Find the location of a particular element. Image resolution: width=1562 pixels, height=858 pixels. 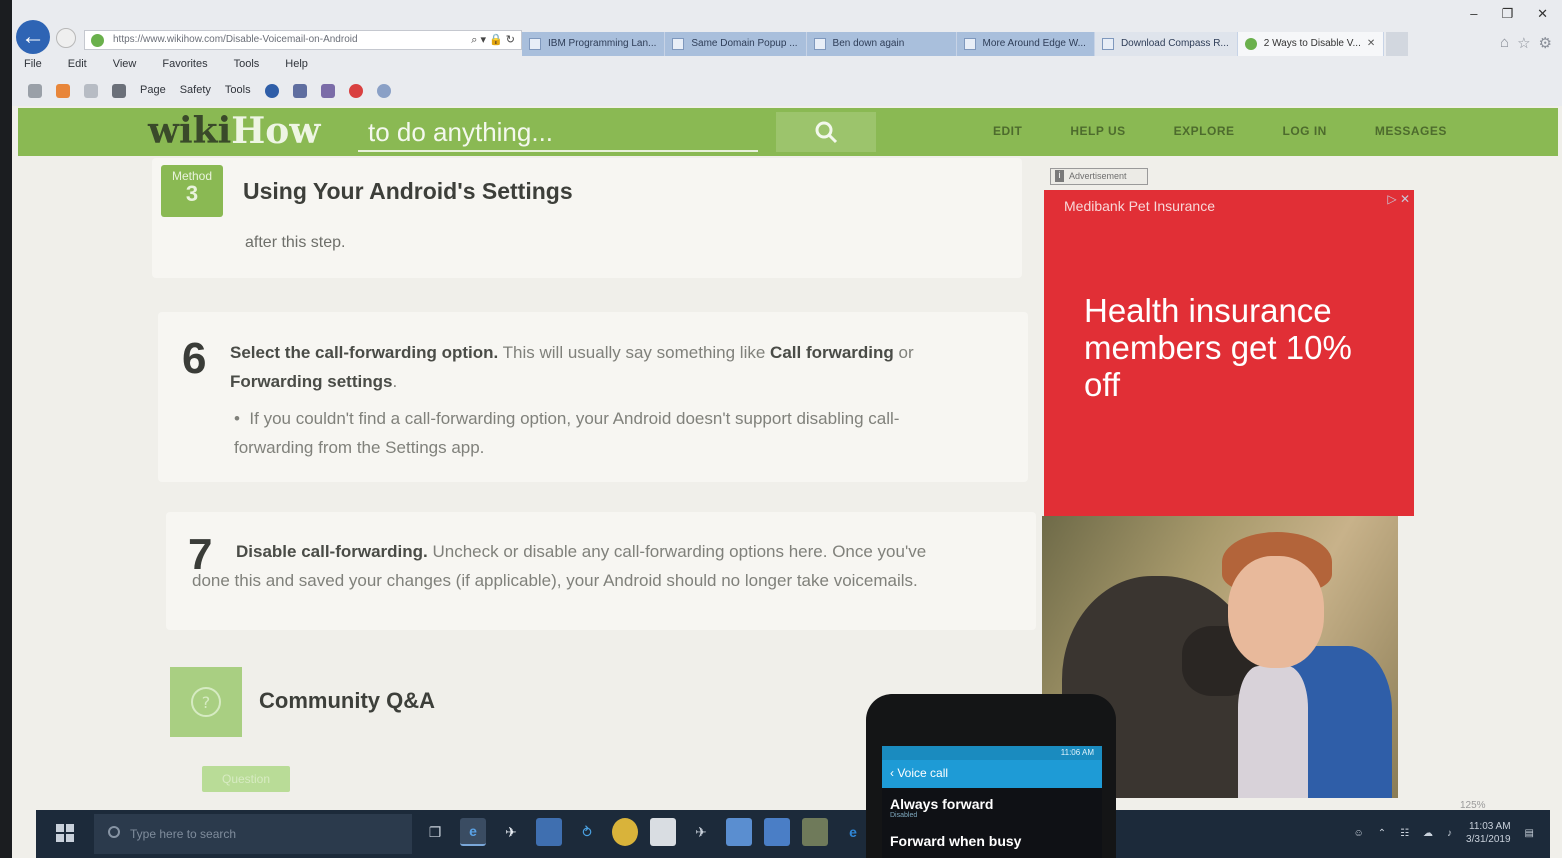

tab-wikihow-active: 2 Ways to Disable V... ✕ is located at coordinates (1311, 45).